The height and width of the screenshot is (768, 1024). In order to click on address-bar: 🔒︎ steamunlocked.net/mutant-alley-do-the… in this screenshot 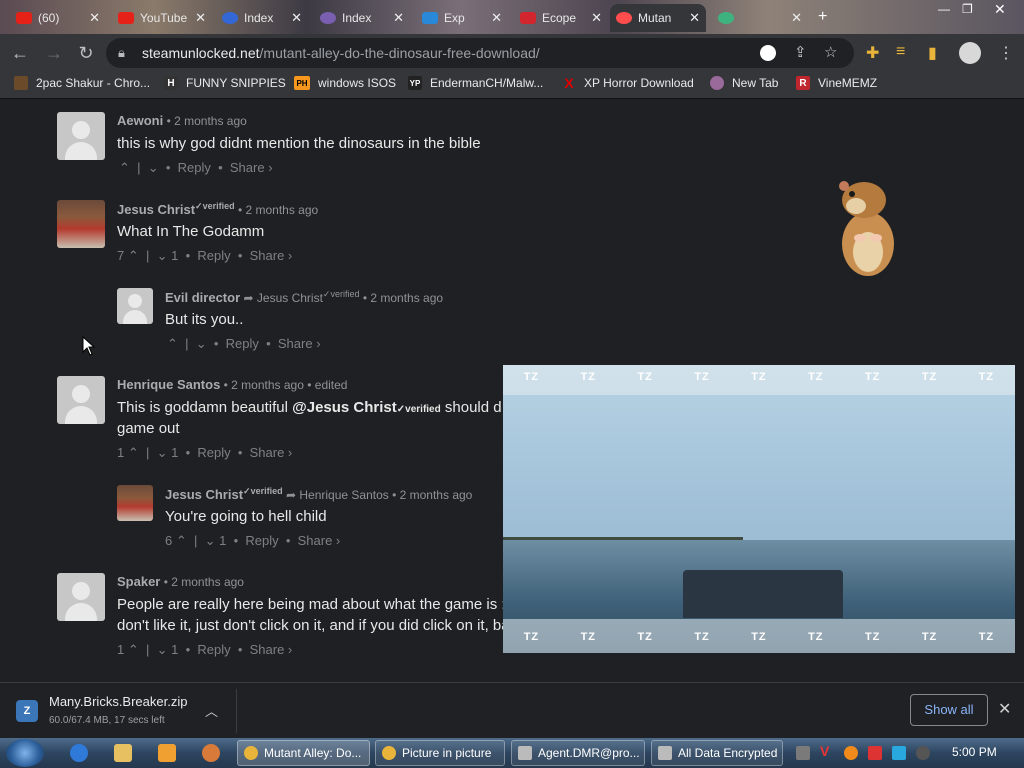, I will do `click(480, 53)`.